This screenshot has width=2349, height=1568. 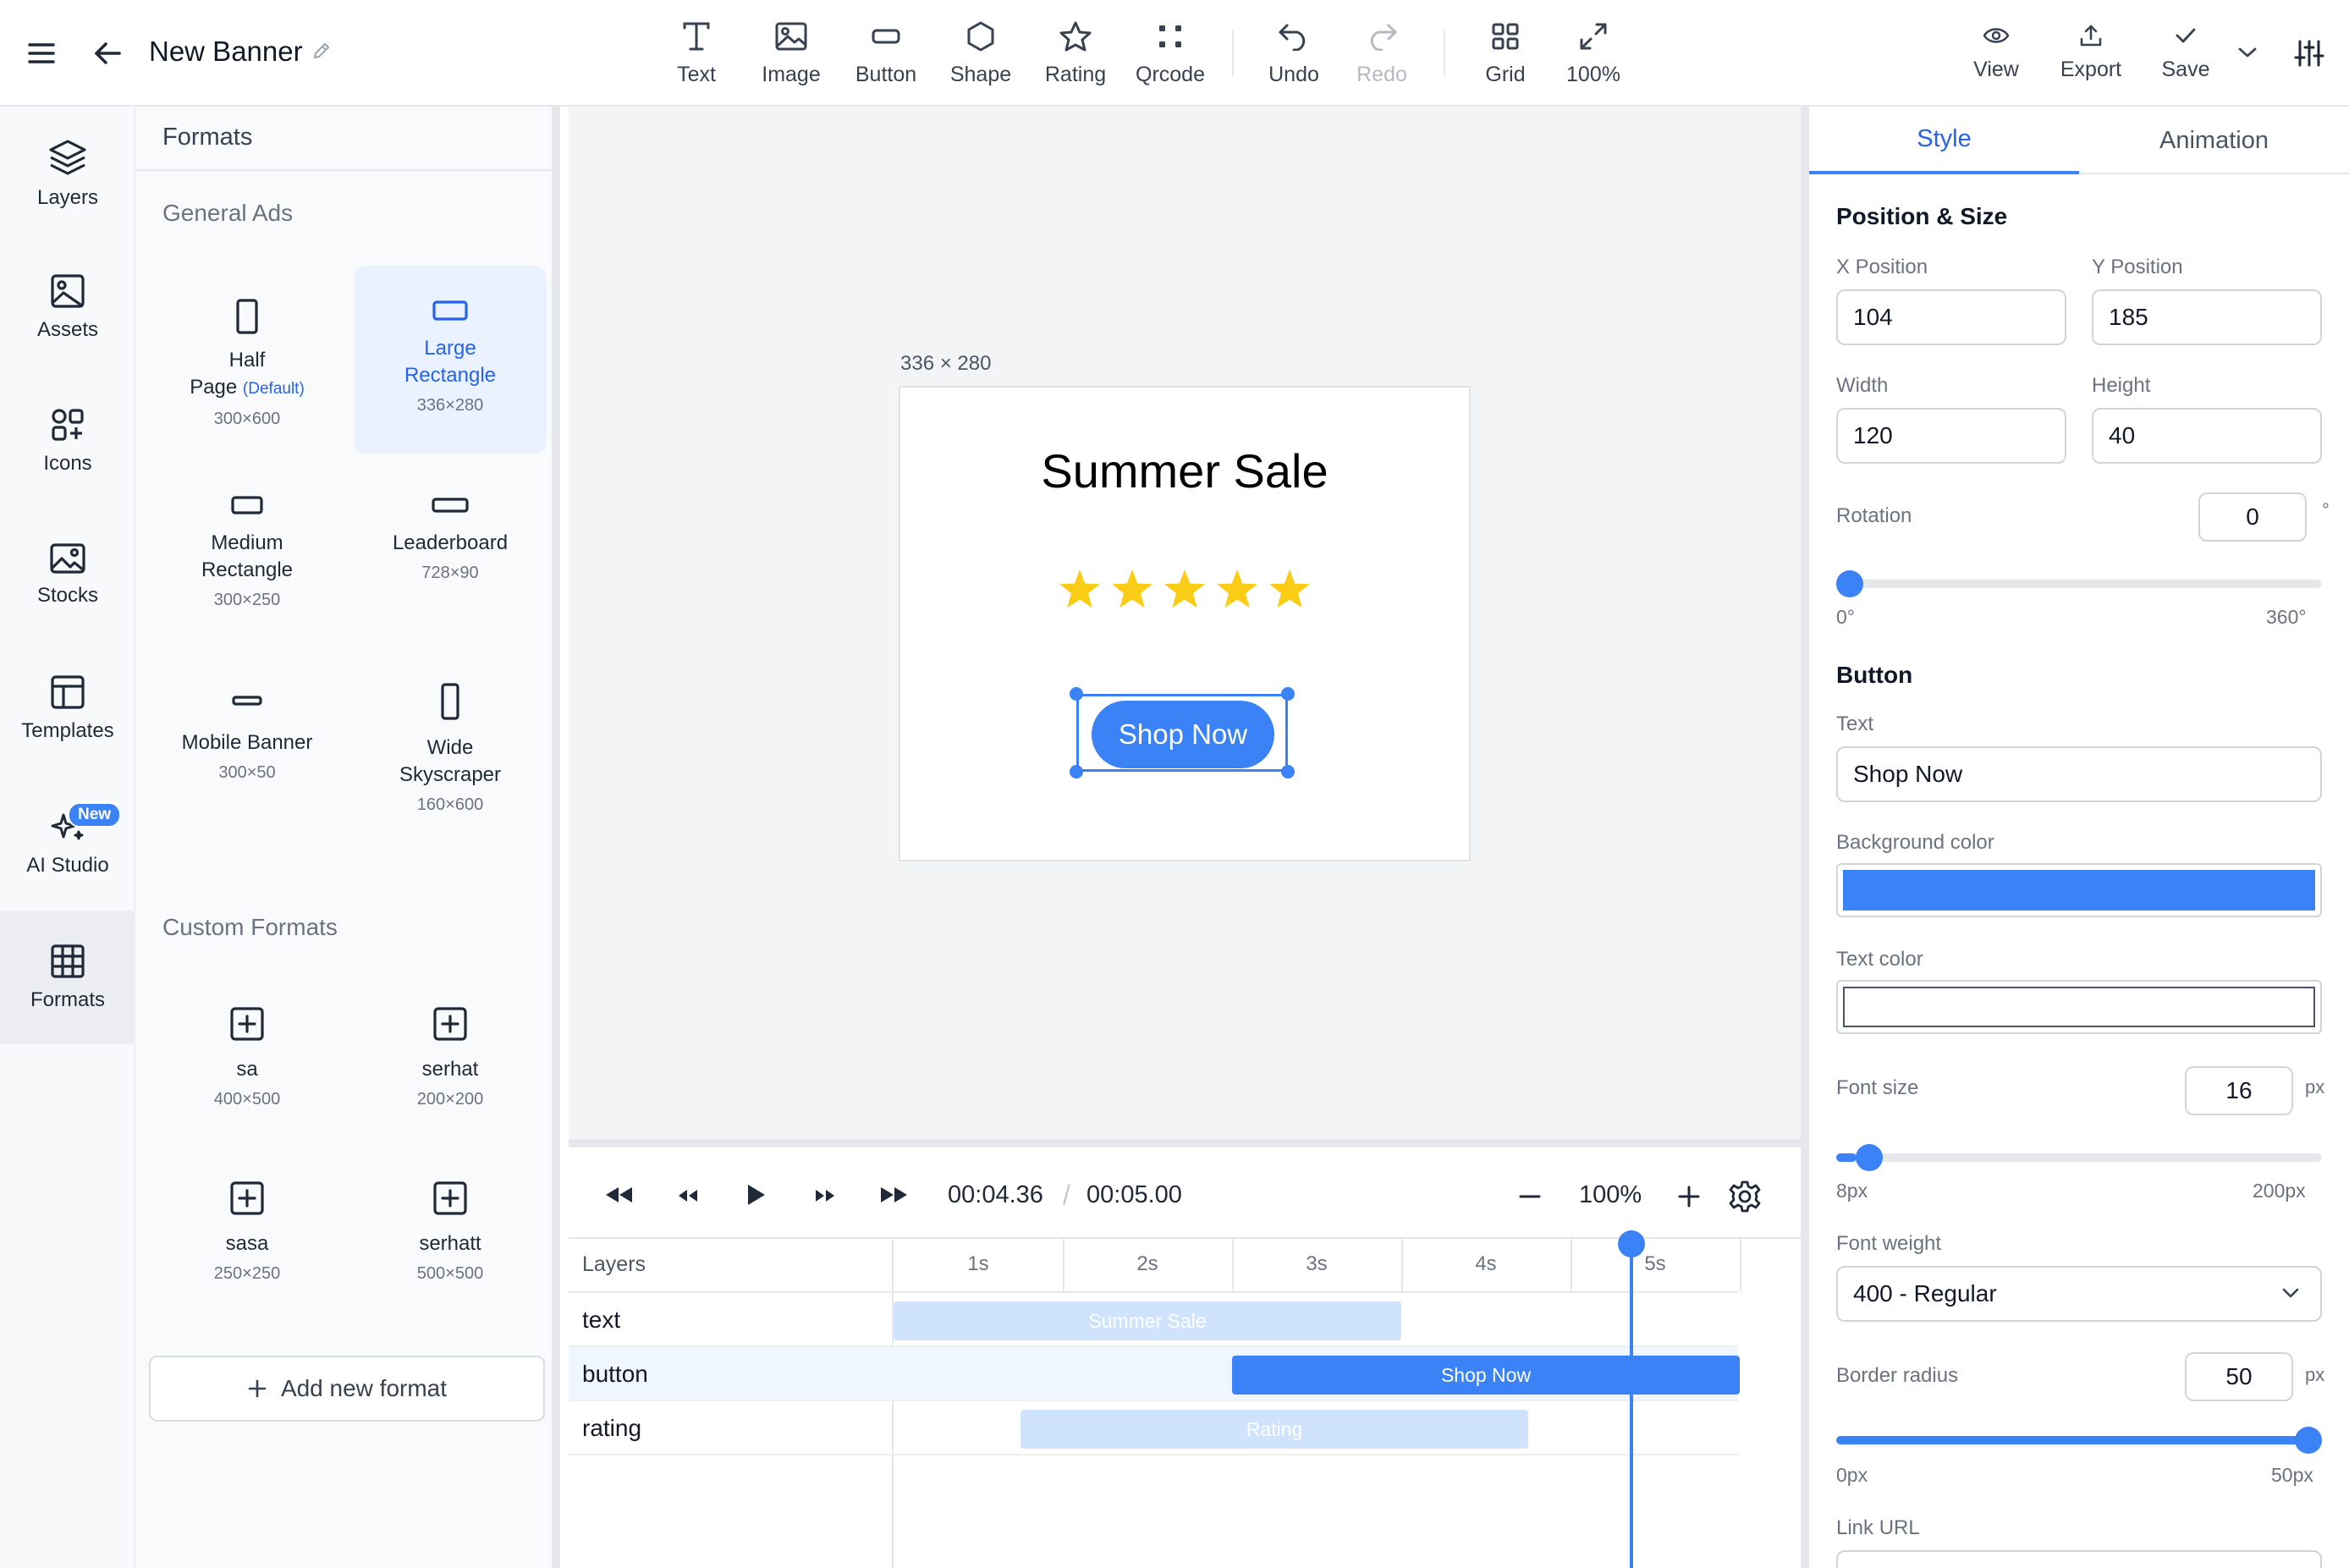 I want to click on track-row: rating Rating, so click(x=1154, y=1428).